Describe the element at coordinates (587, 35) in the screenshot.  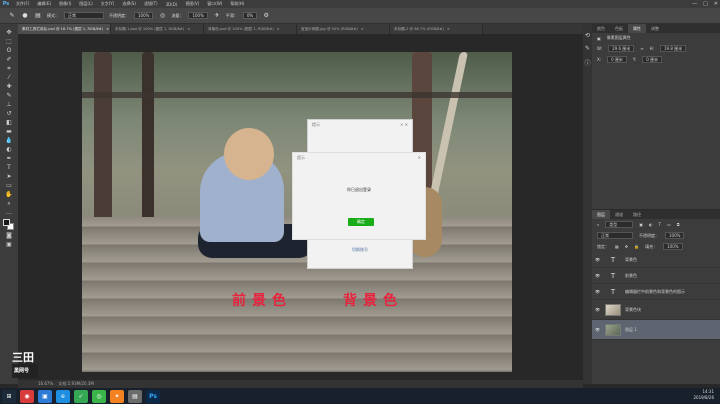
I see `history-panel-icon: ⟲` at that location.